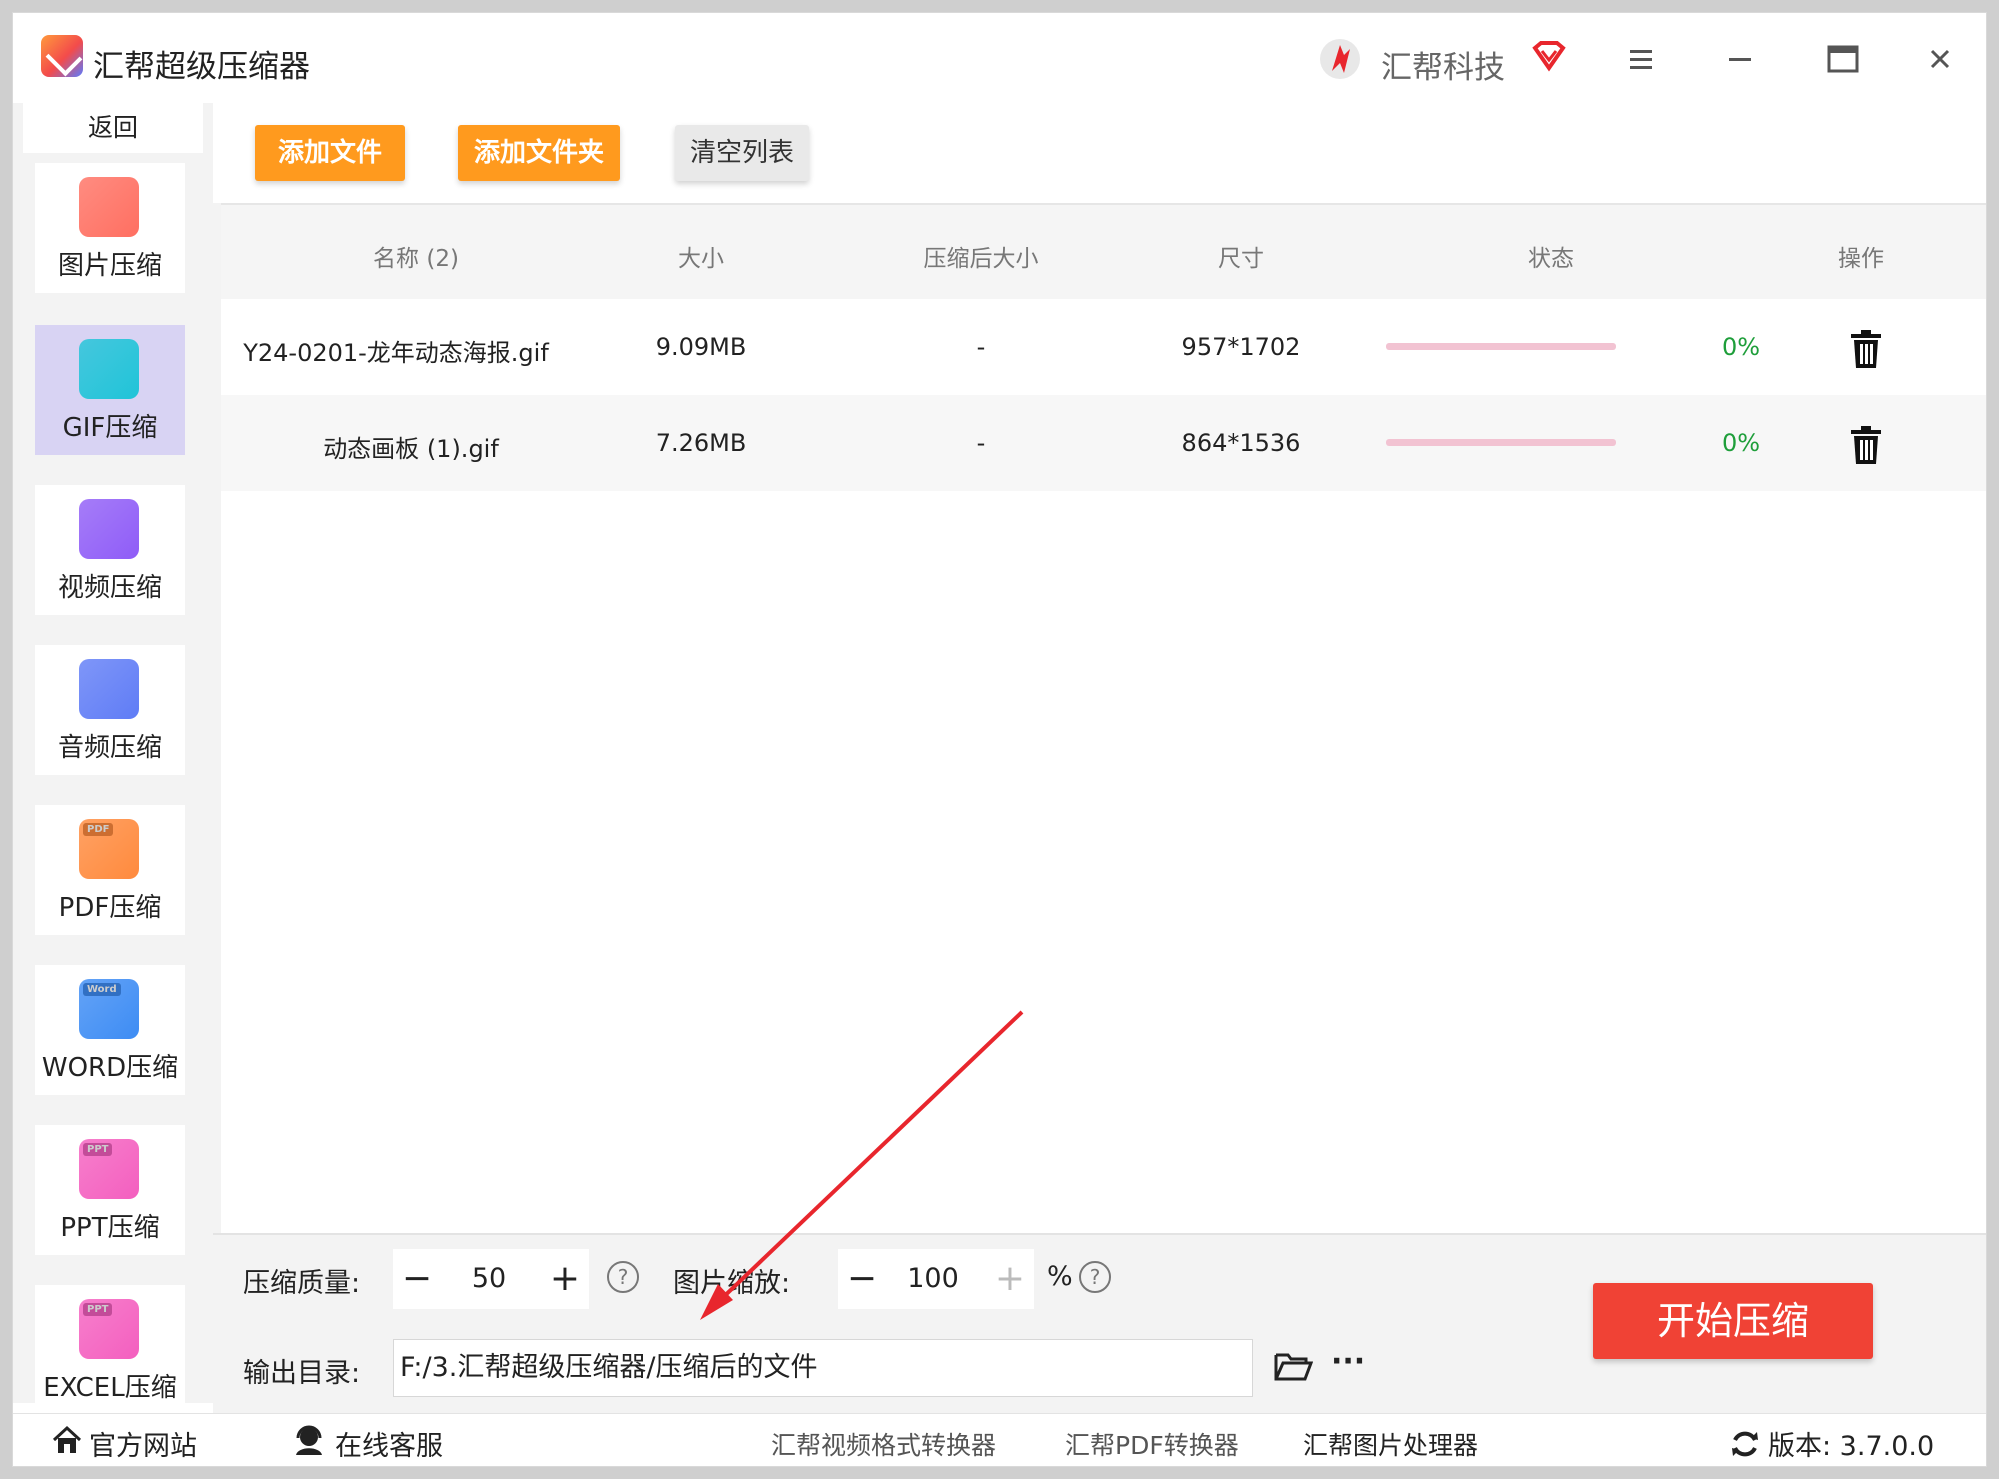 The image size is (1999, 1479). Describe the element at coordinates (109, 748) in the screenshot. I see `sidebar-item-label: 音频压缩` at that location.